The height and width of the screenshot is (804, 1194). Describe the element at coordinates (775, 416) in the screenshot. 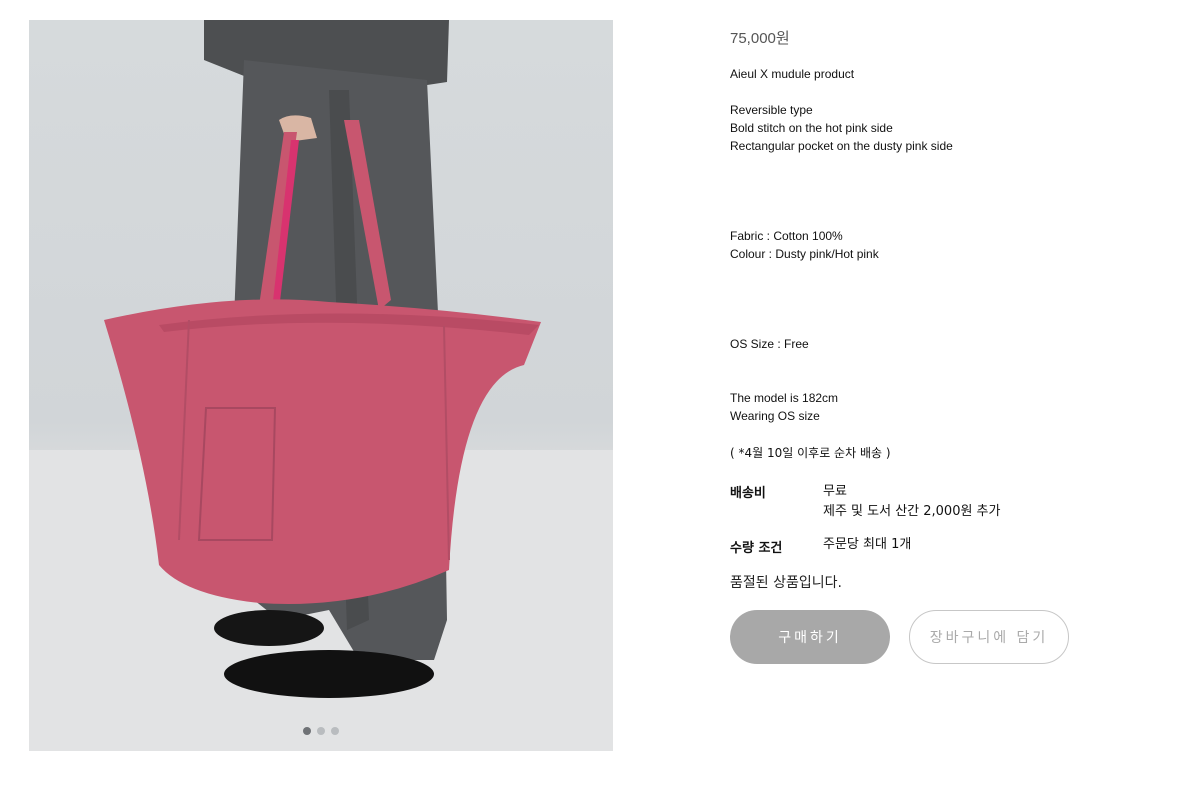

I see `description-line: Wearing OS size` at that location.